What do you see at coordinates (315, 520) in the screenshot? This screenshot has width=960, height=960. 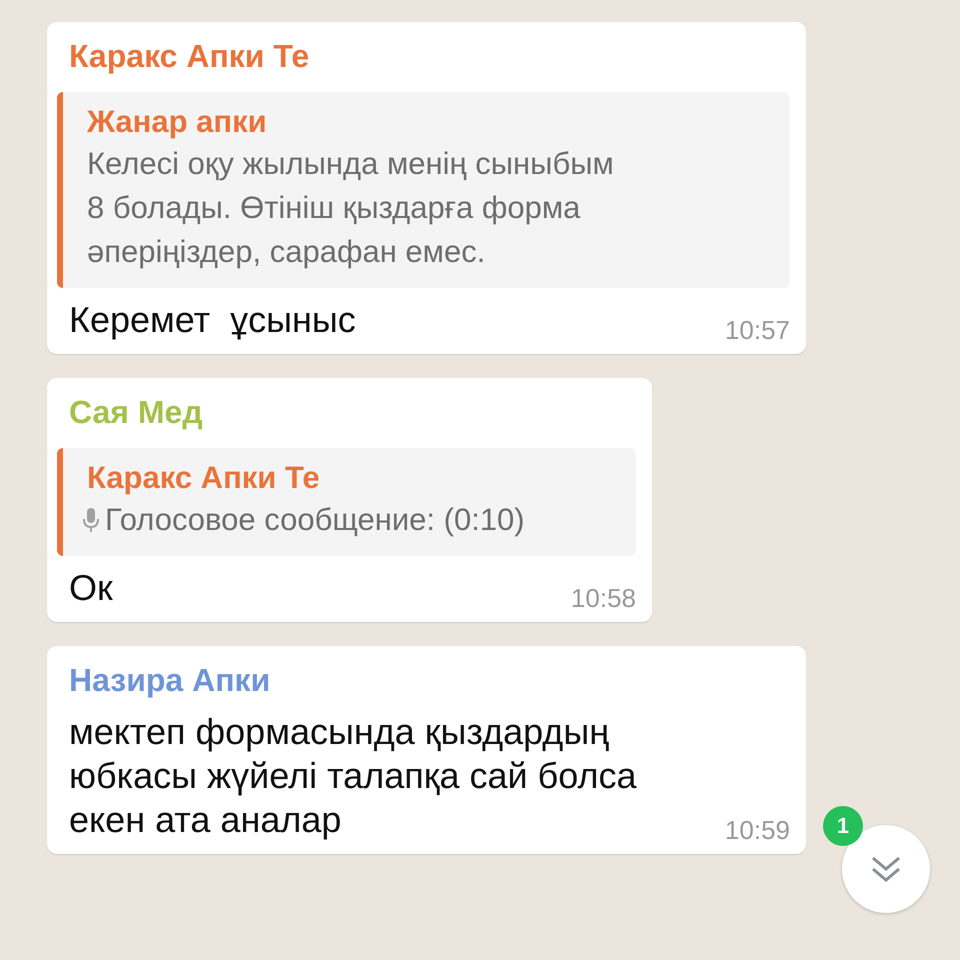 I see `quoted-text: Голосовое сообщение: (0:10)` at bounding box center [315, 520].